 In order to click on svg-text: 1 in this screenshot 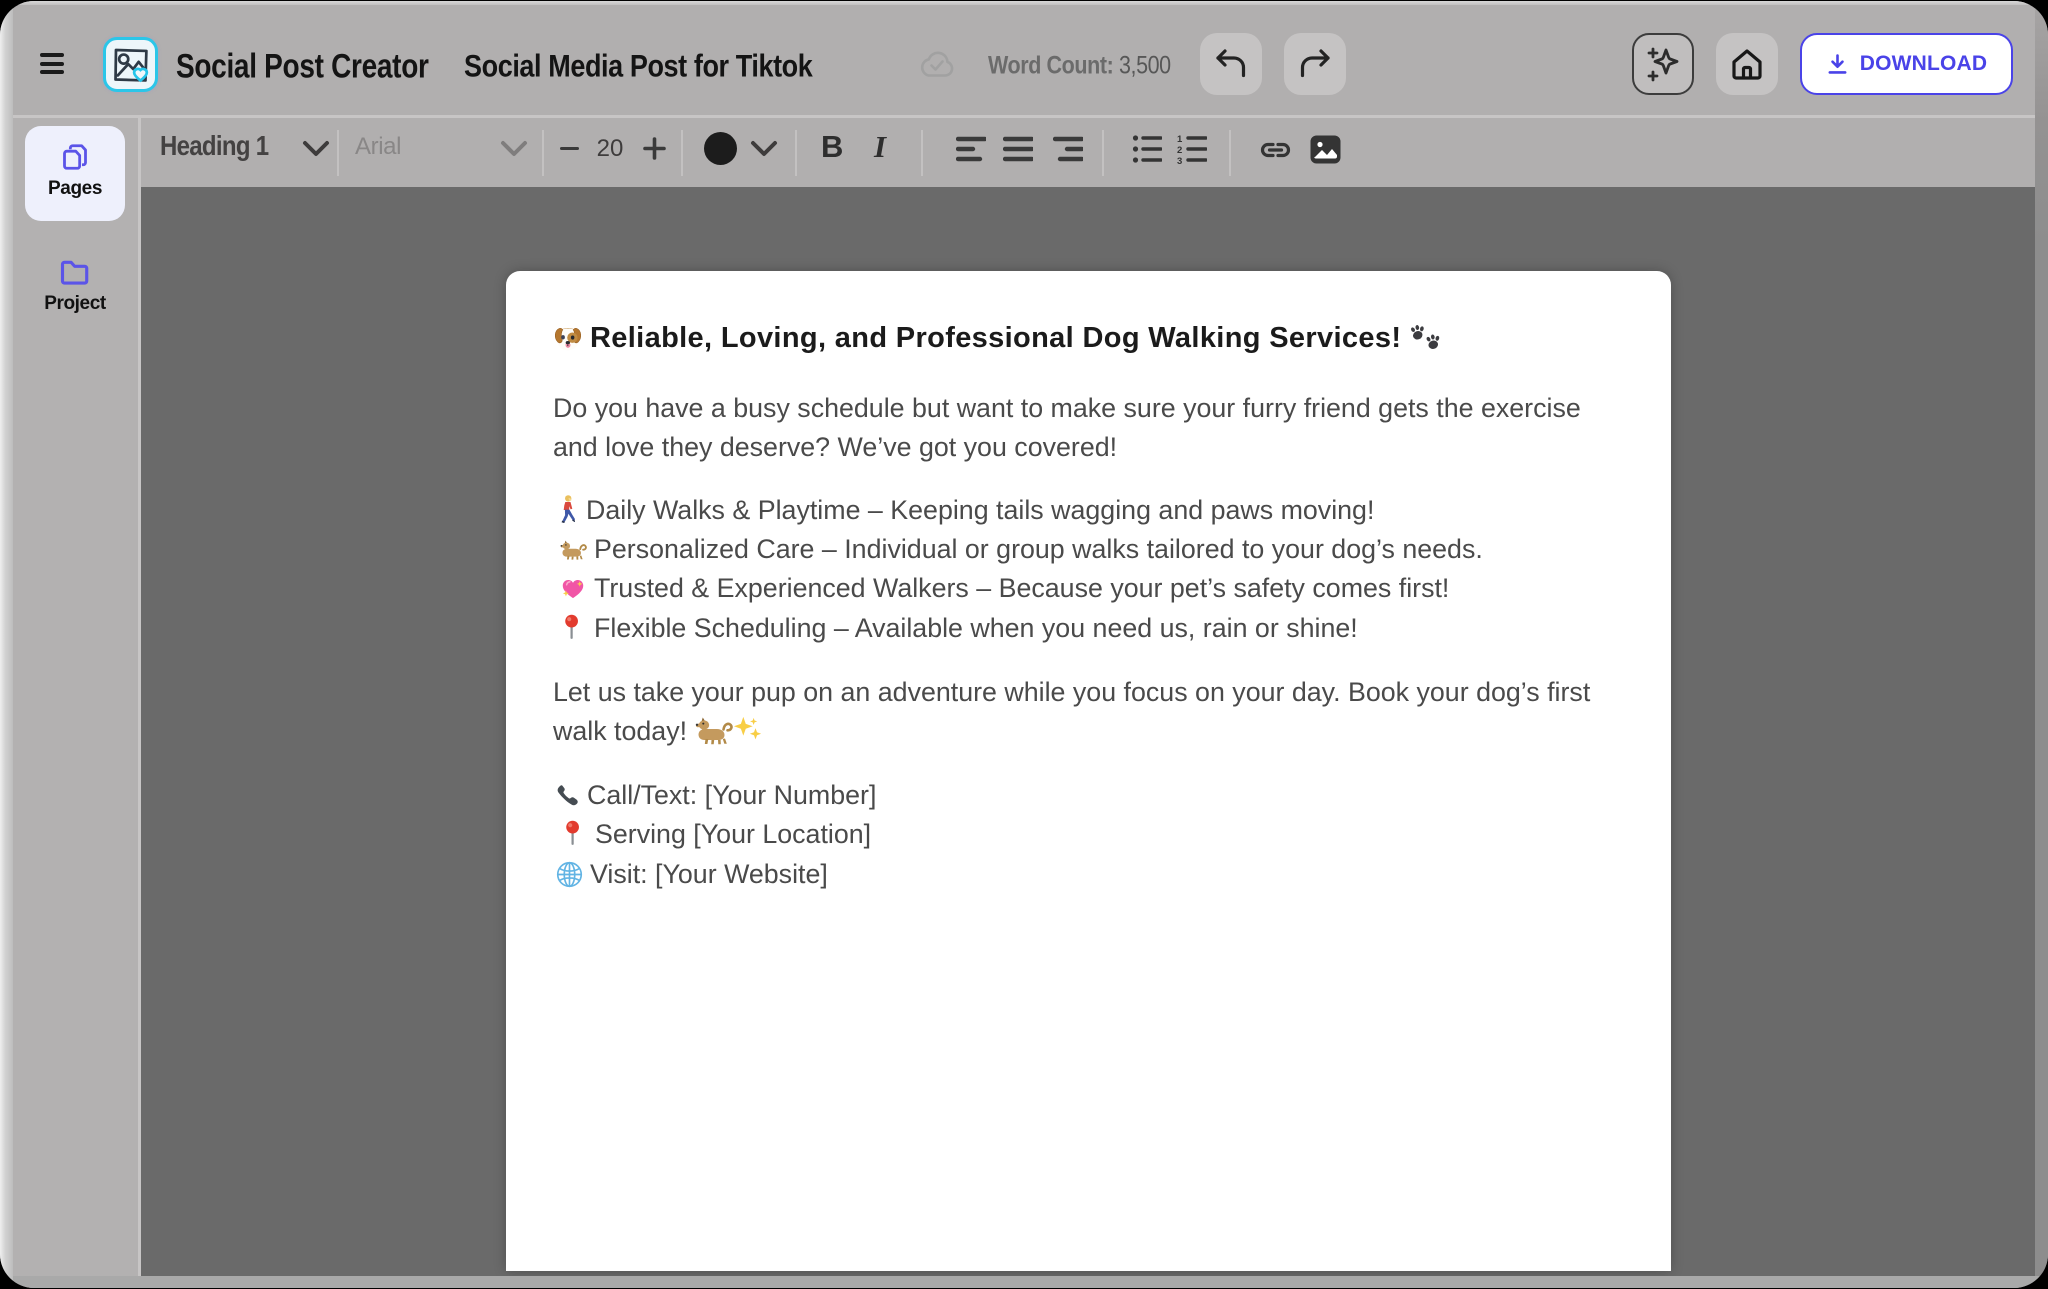, I will do `click(1180, 139)`.